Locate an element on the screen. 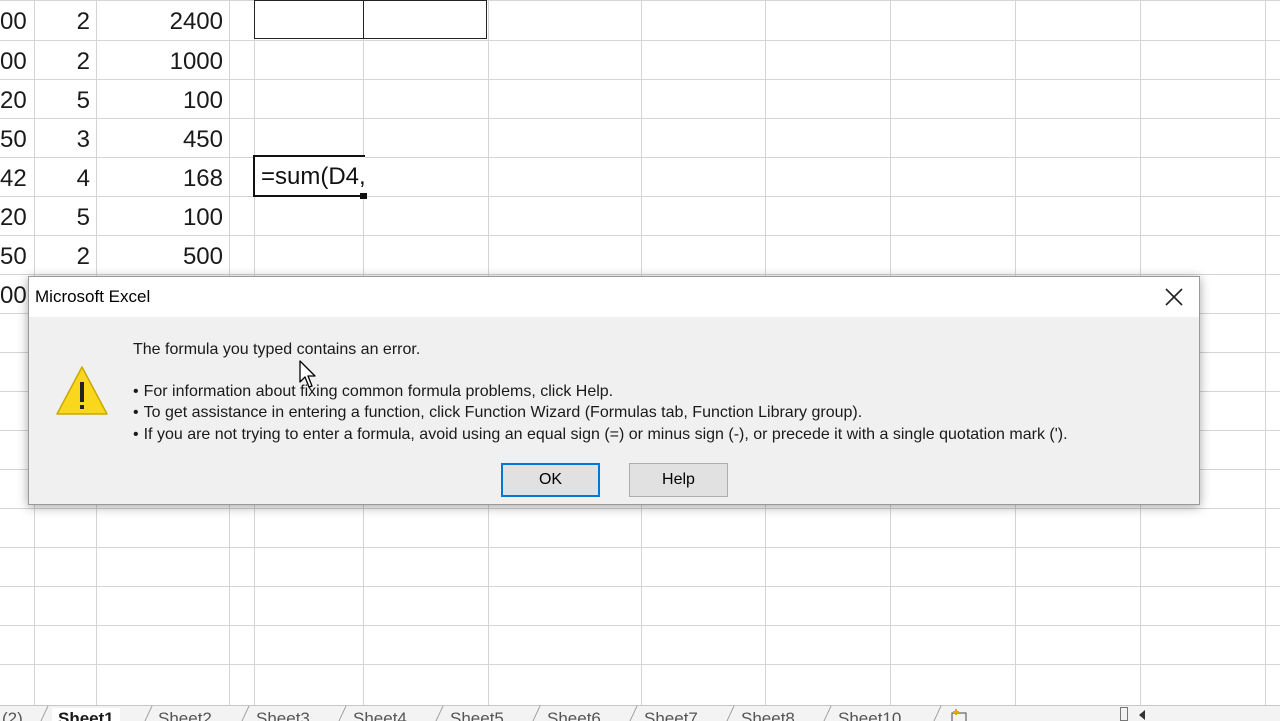  cell: 1000 is located at coordinates (160, 60).